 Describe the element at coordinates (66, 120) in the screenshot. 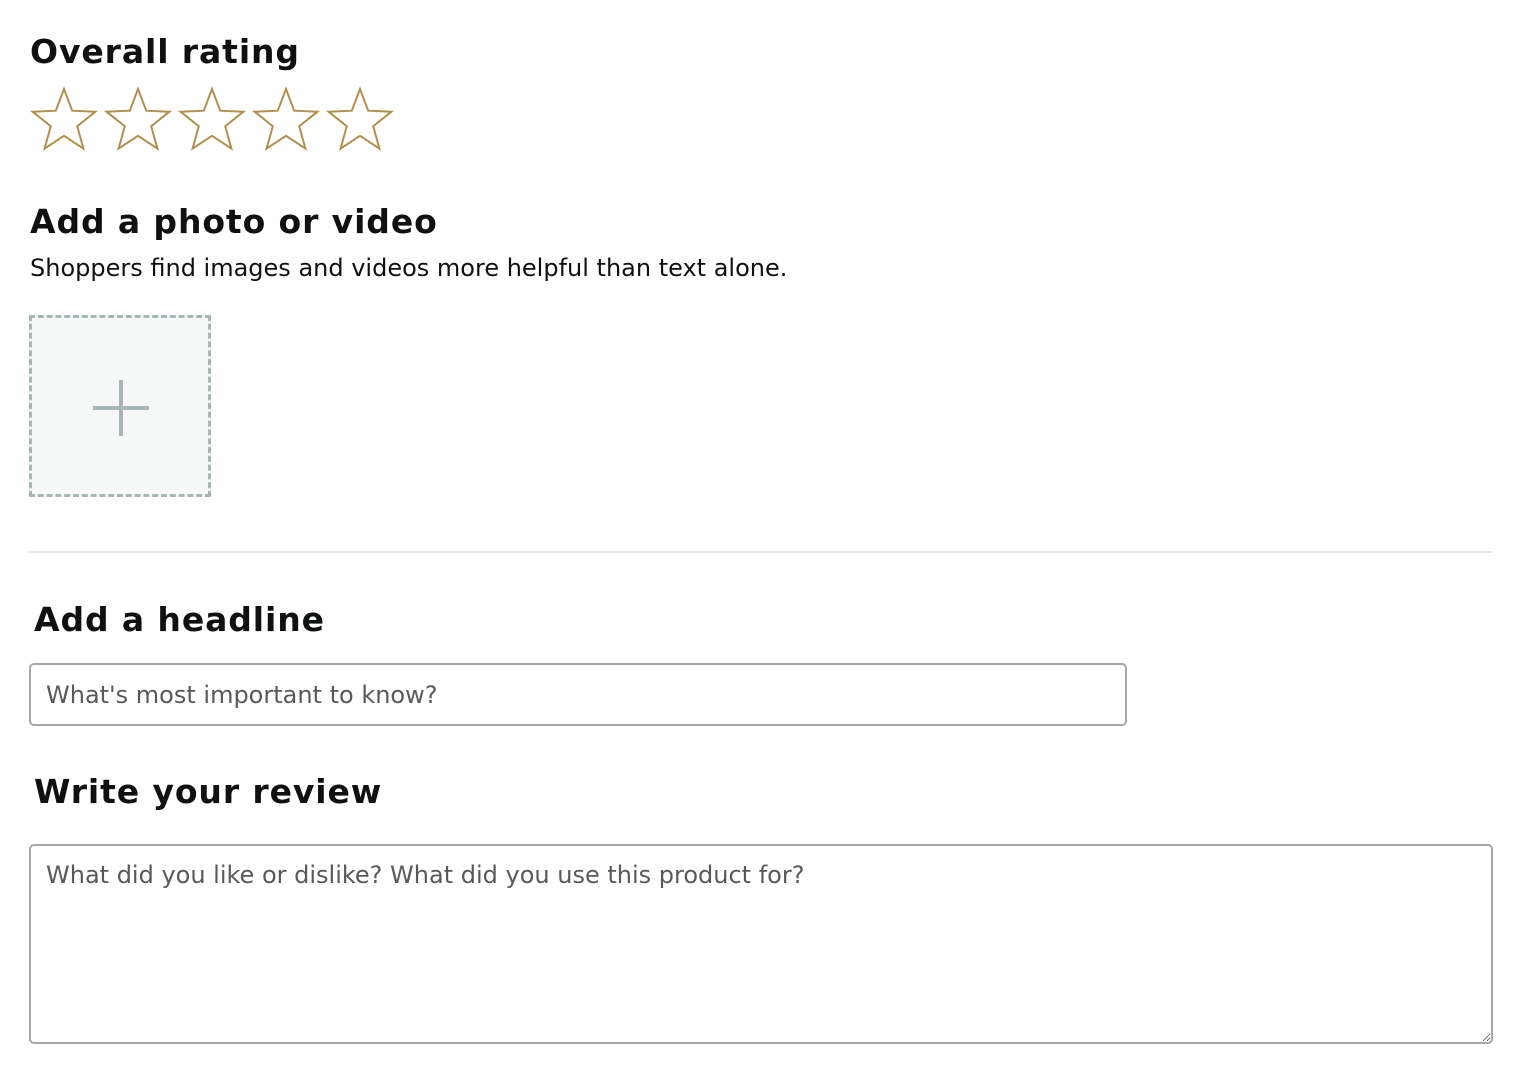

I see `star-1-icon` at that location.